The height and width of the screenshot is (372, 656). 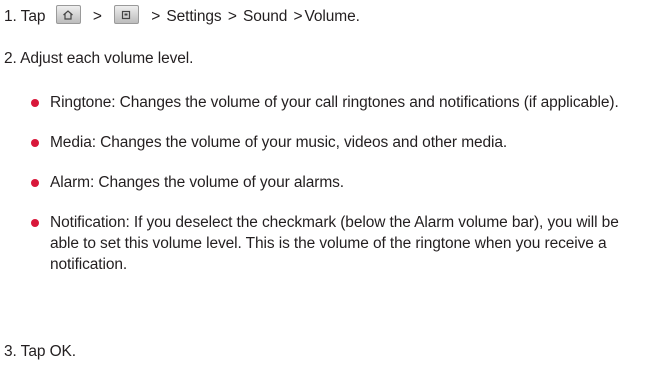 I want to click on step-1: 1. Tap > > Settings > Sound > Volume., so click(x=182, y=16).